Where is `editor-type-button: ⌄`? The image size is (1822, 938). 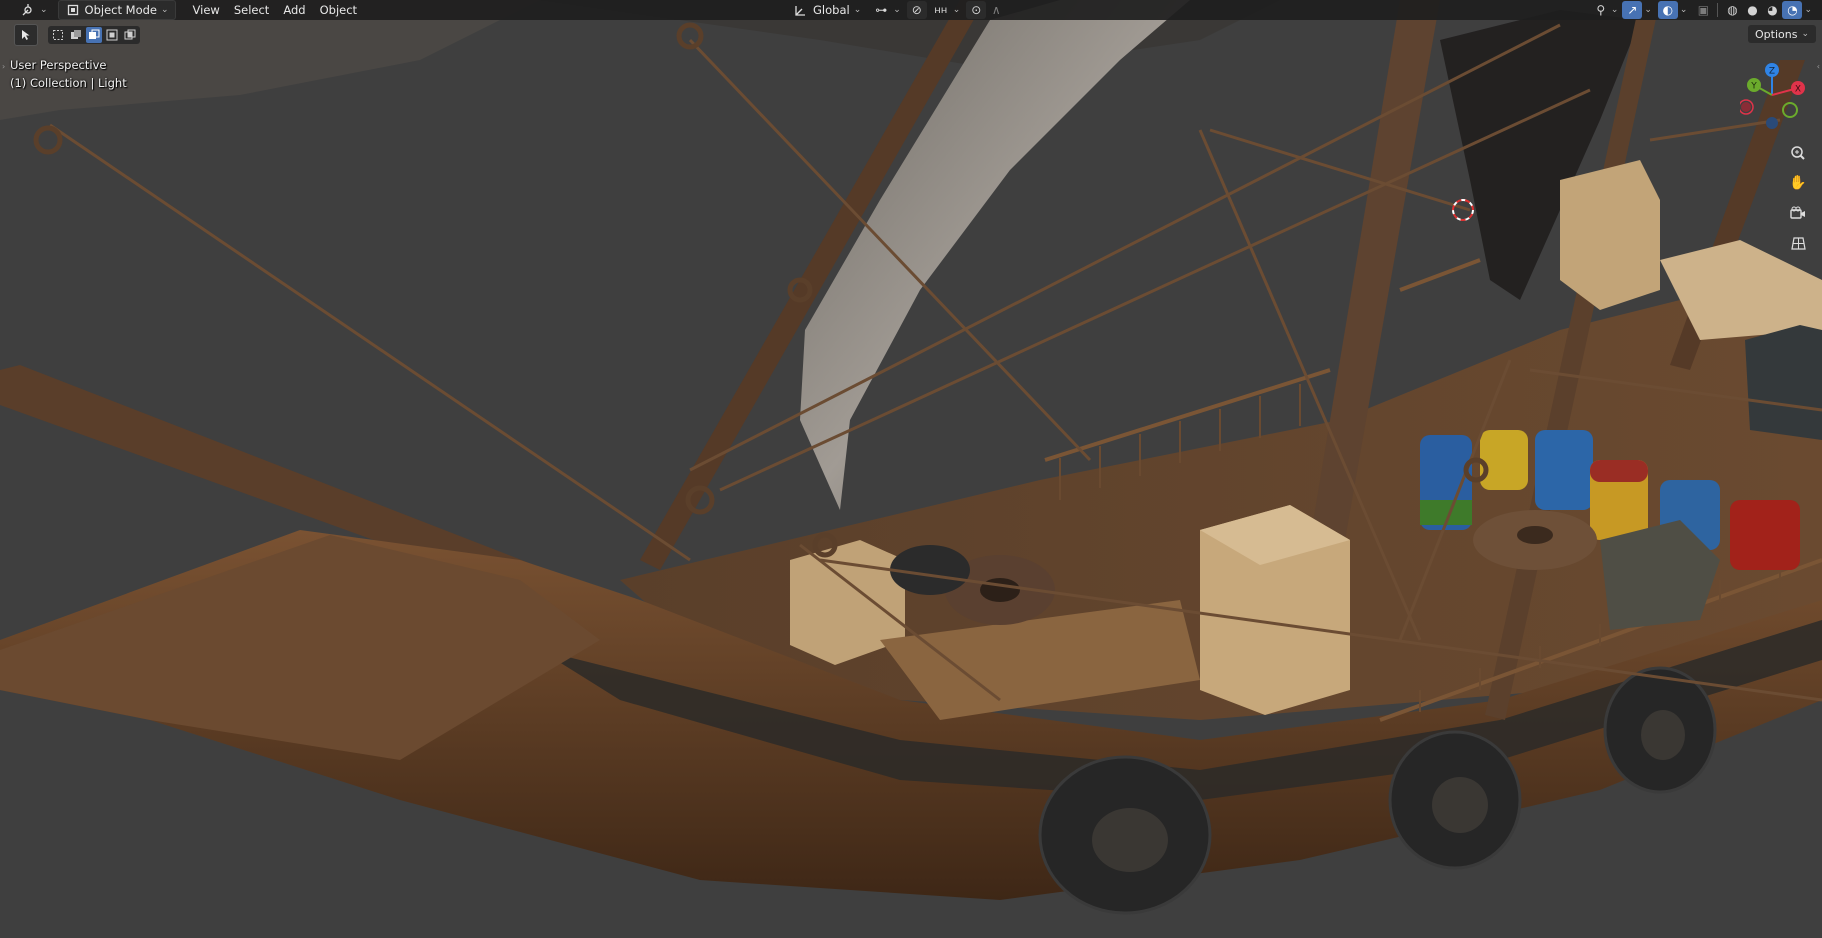
editor-type-button: ⌄ is located at coordinates (34, 10).